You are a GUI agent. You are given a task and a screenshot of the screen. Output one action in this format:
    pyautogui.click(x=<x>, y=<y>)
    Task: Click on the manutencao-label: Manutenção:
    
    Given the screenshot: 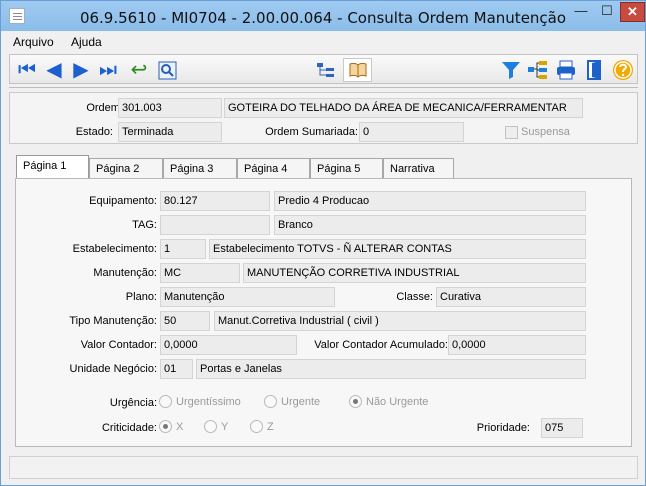 What is the action you would take?
    pyautogui.click(x=125, y=273)
    